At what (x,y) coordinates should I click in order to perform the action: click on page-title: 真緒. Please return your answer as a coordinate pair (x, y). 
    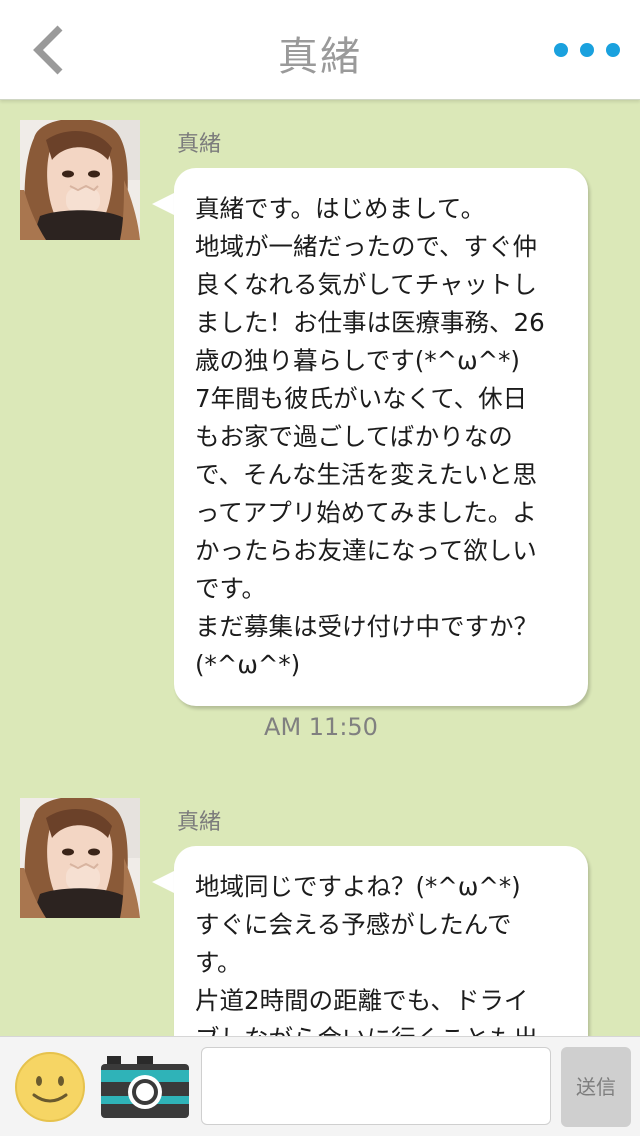
    Looking at the image, I should click on (320, 57).